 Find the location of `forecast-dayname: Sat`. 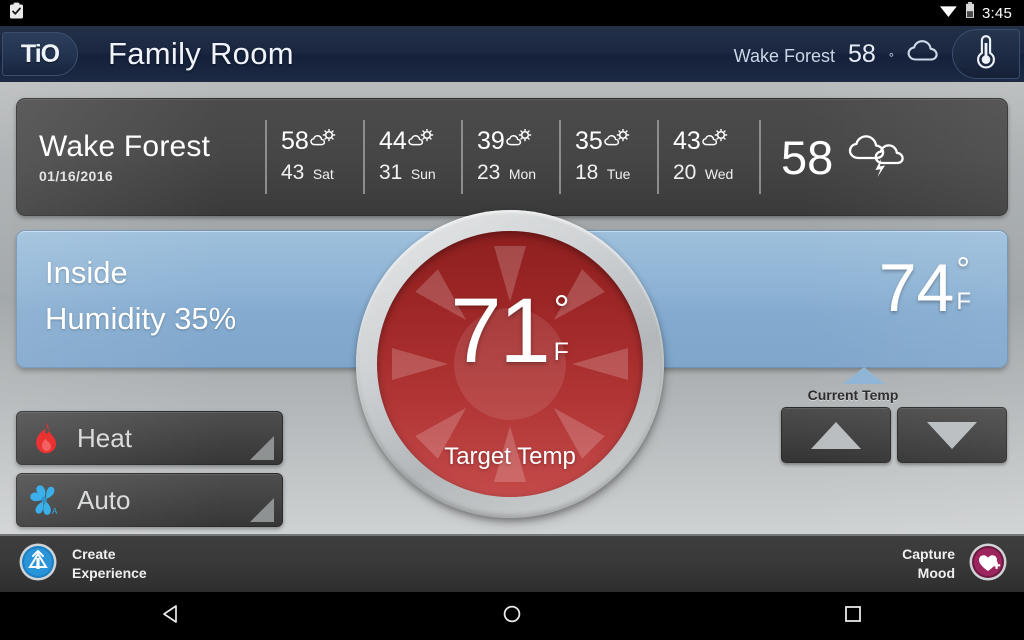

forecast-dayname: Sat is located at coordinates (323, 174).